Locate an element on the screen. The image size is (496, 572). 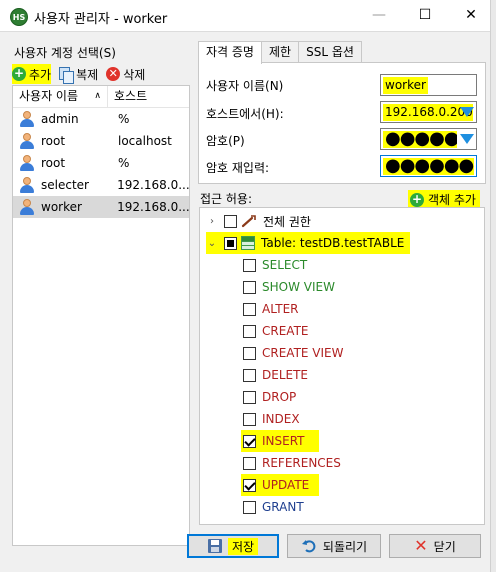
user-name: worker is located at coordinates (61, 207).